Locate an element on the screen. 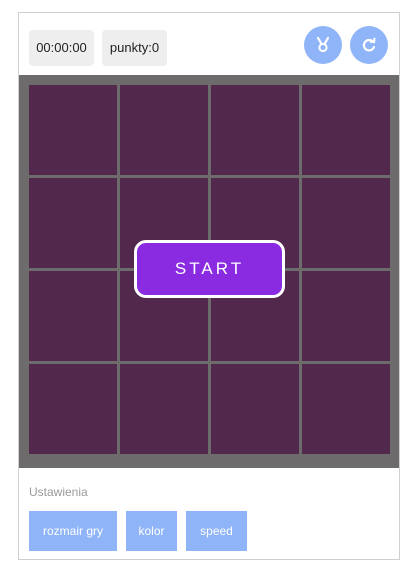 This screenshot has width=413, height=569. medal-icon is located at coordinates (323, 44).